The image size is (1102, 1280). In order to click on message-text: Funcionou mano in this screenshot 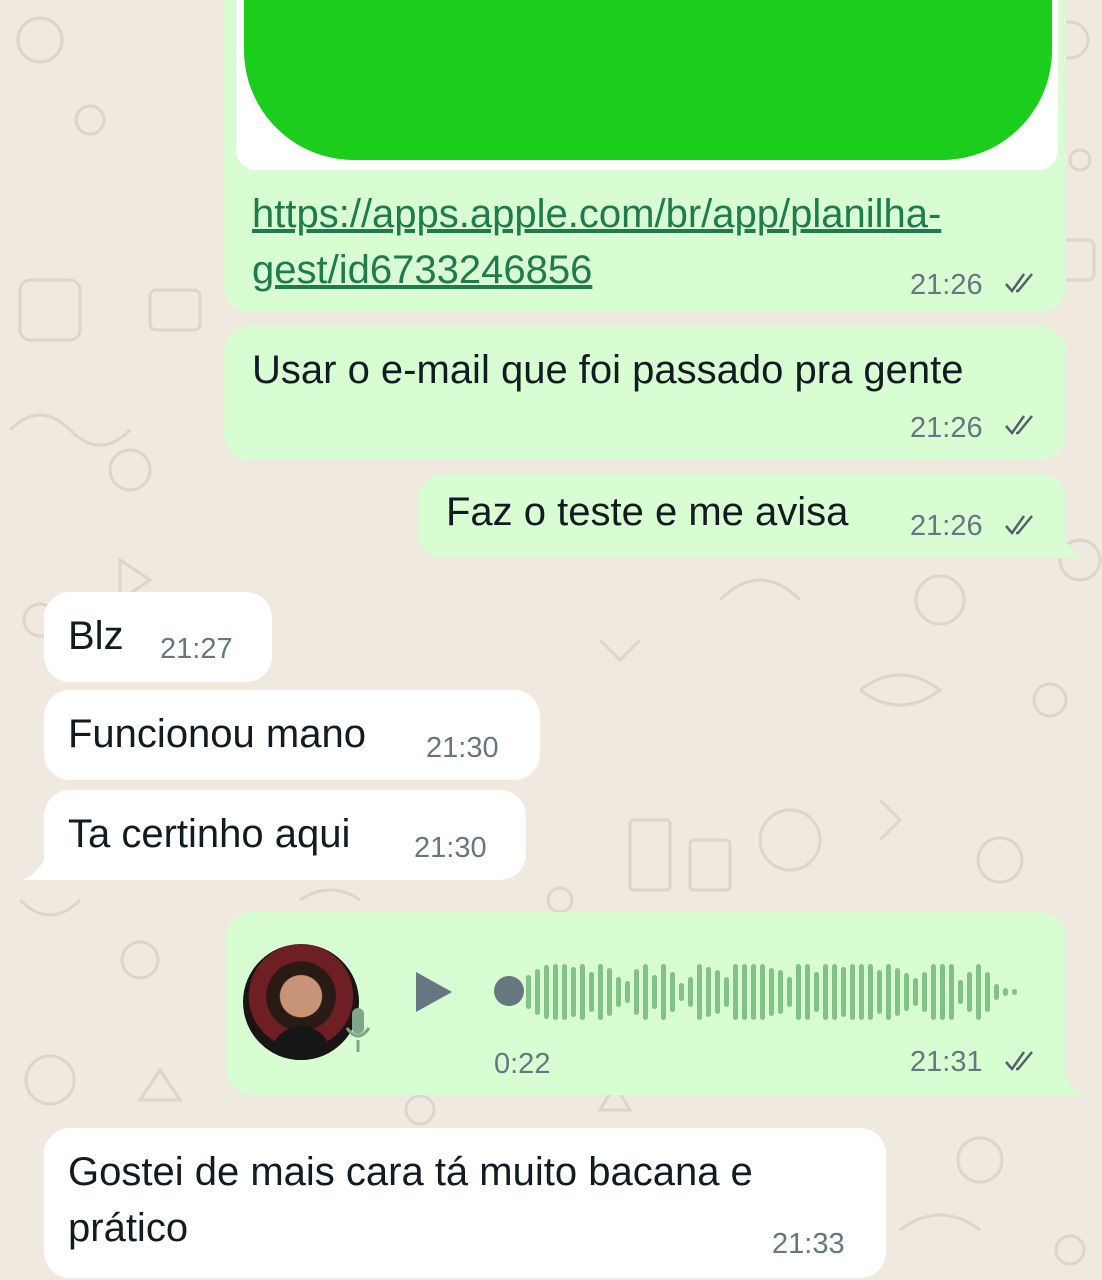, I will do `click(217, 734)`.